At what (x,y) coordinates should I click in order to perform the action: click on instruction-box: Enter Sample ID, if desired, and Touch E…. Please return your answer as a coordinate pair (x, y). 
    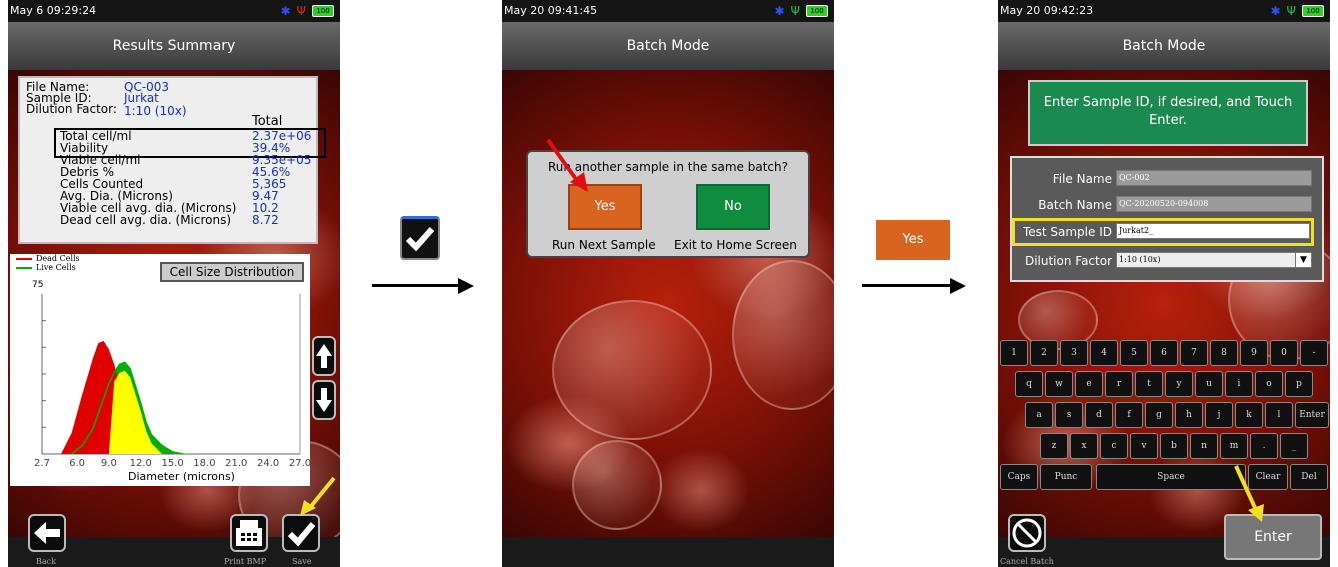
    Looking at the image, I should click on (1168, 113).